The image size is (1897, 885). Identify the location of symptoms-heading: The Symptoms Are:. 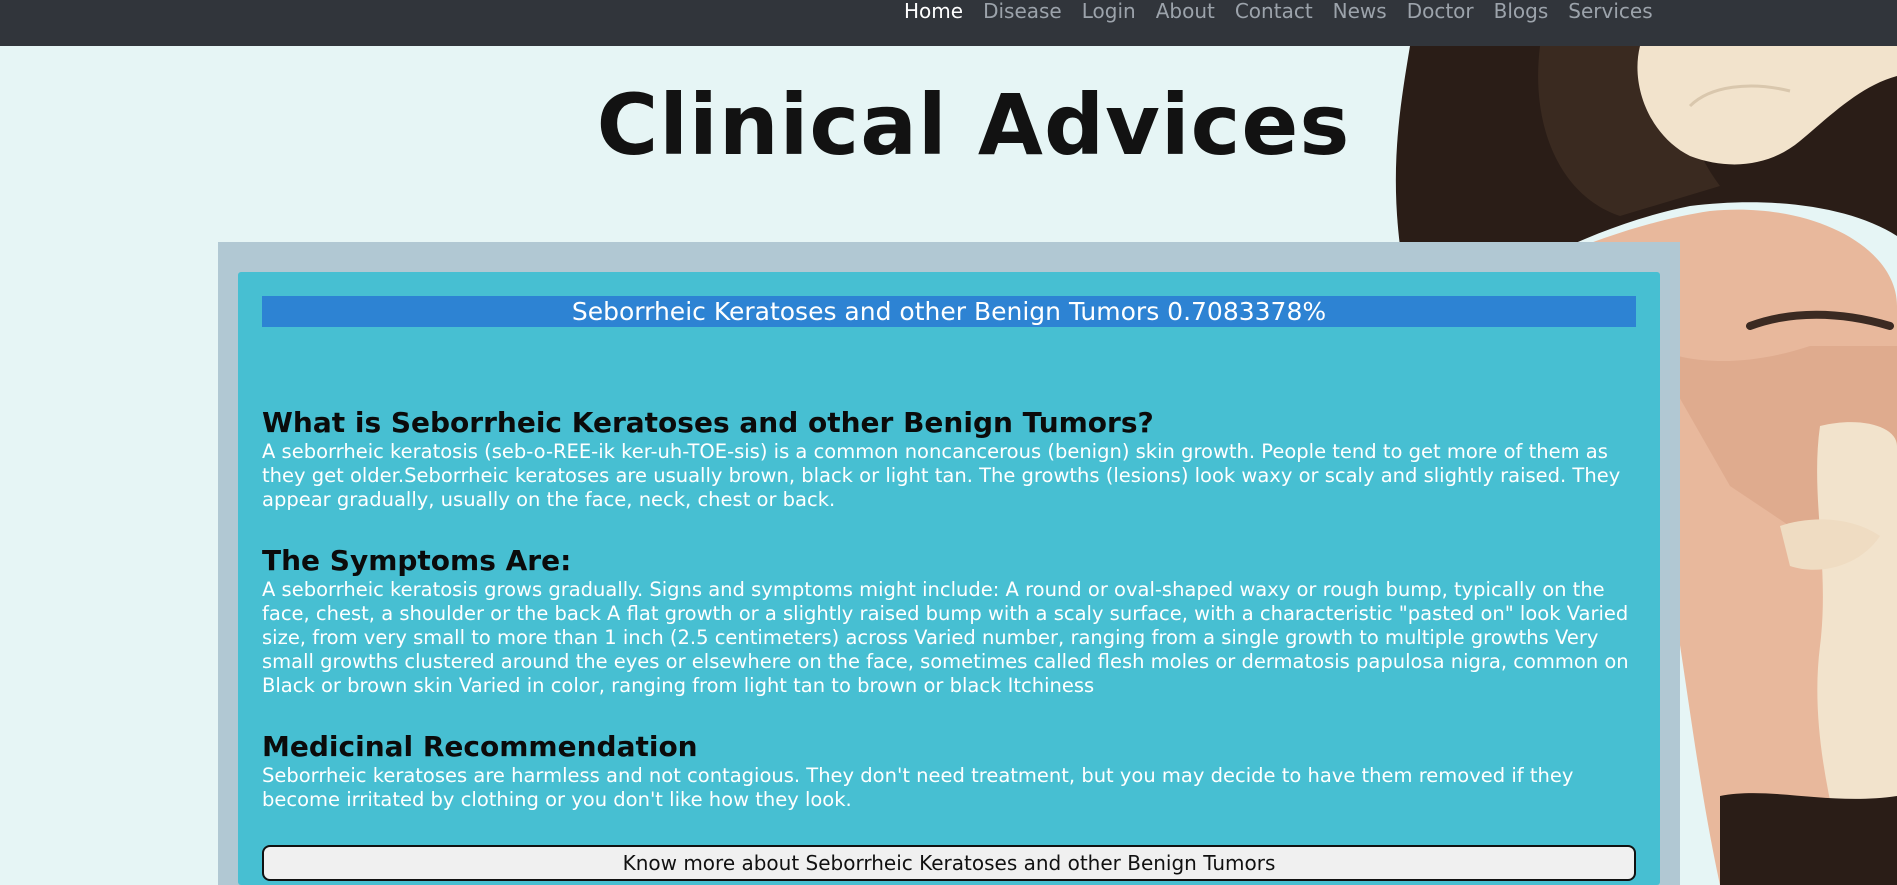
(417, 560).